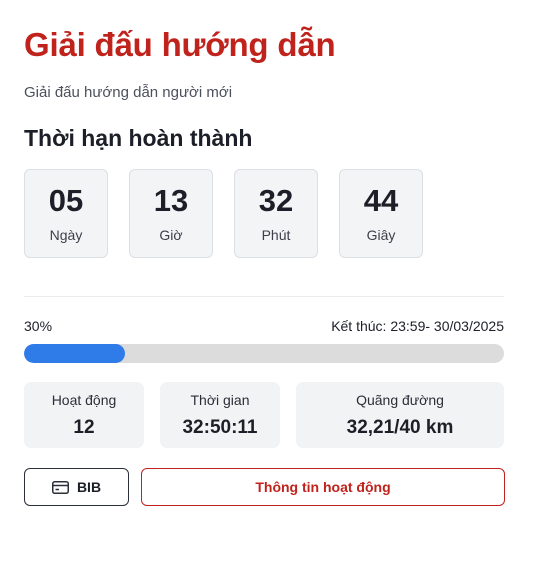  I want to click on stat-distance: Quãng đường 32,21/40 km, so click(400, 415).